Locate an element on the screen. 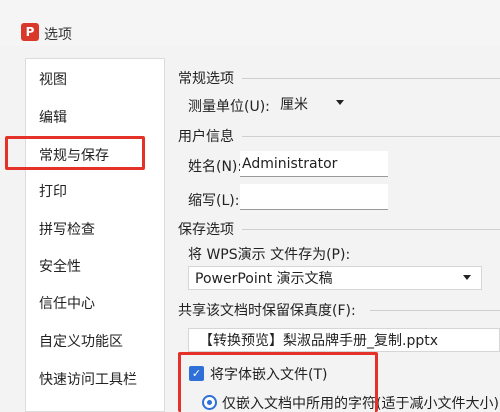 The height and width of the screenshot is (412, 500). unit-select: 厘米 is located at coordinates (314, 104).